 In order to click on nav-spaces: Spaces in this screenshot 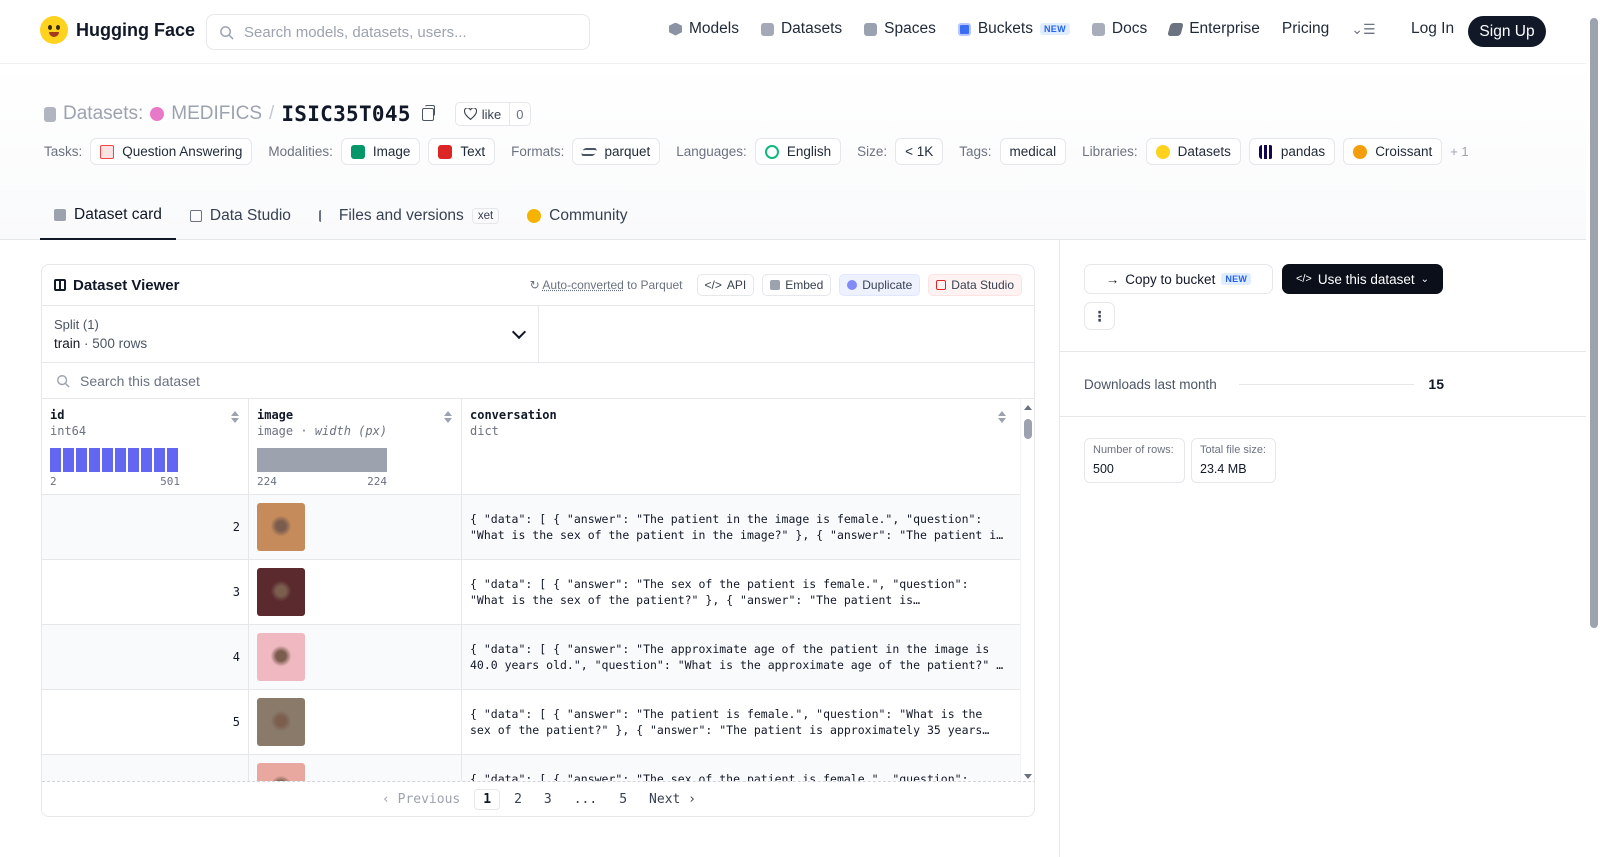, I will do `click(900, 29)`.